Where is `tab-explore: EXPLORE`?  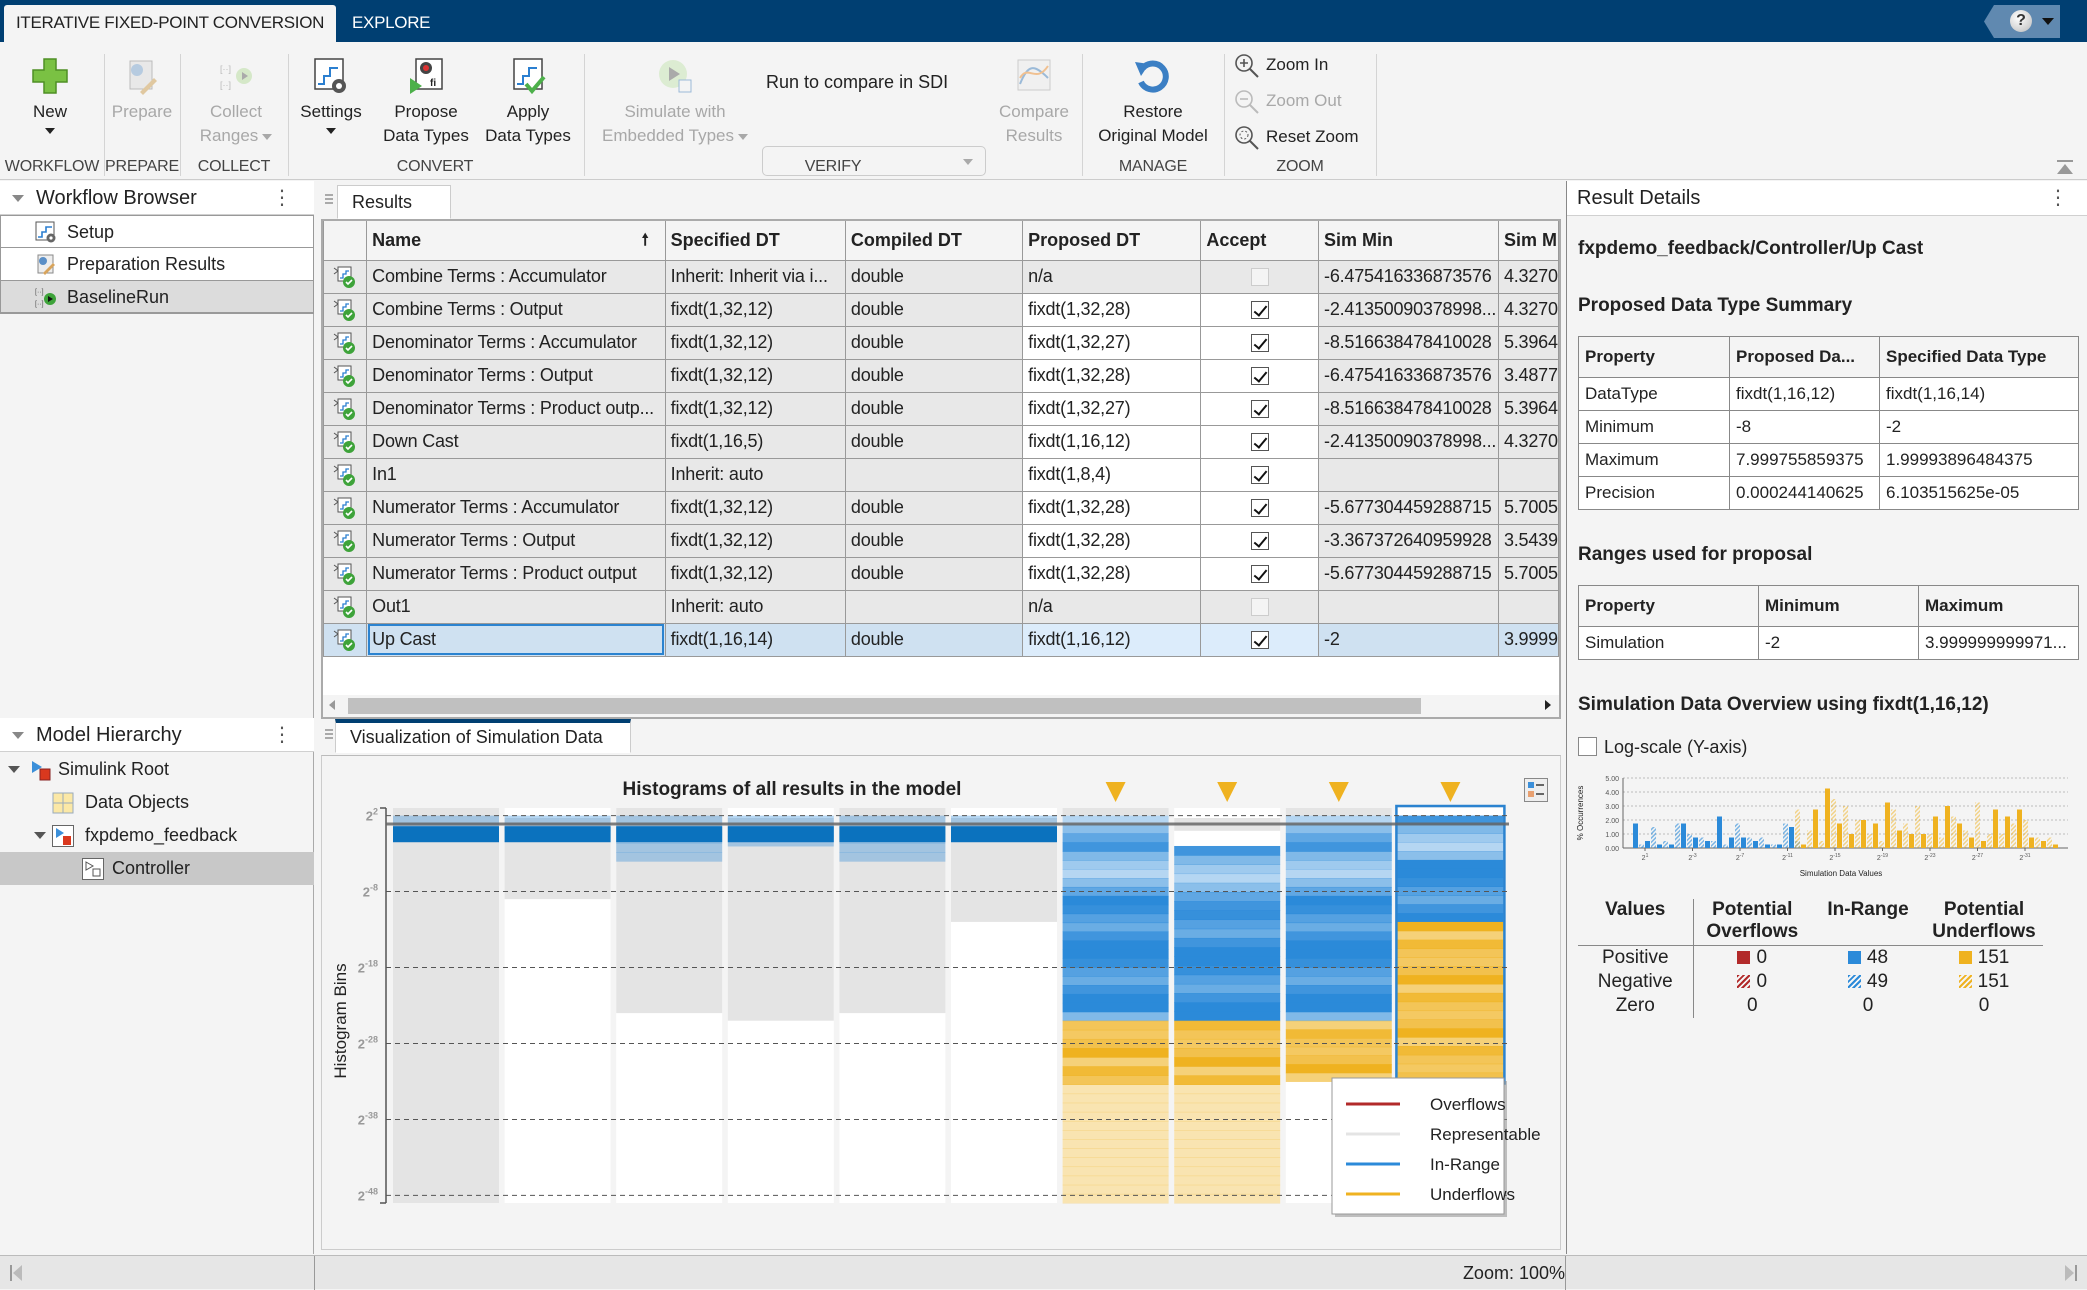
tab-explore: EXPLORE is located at coordinates (391, 23).